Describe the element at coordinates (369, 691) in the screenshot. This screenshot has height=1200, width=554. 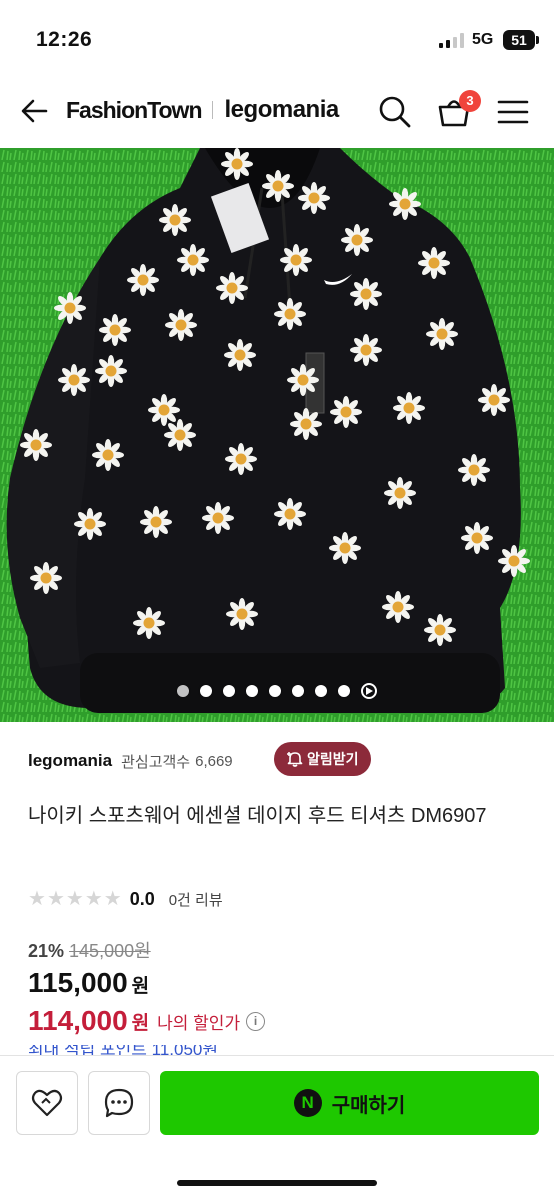
I see `play-icon` at that location.